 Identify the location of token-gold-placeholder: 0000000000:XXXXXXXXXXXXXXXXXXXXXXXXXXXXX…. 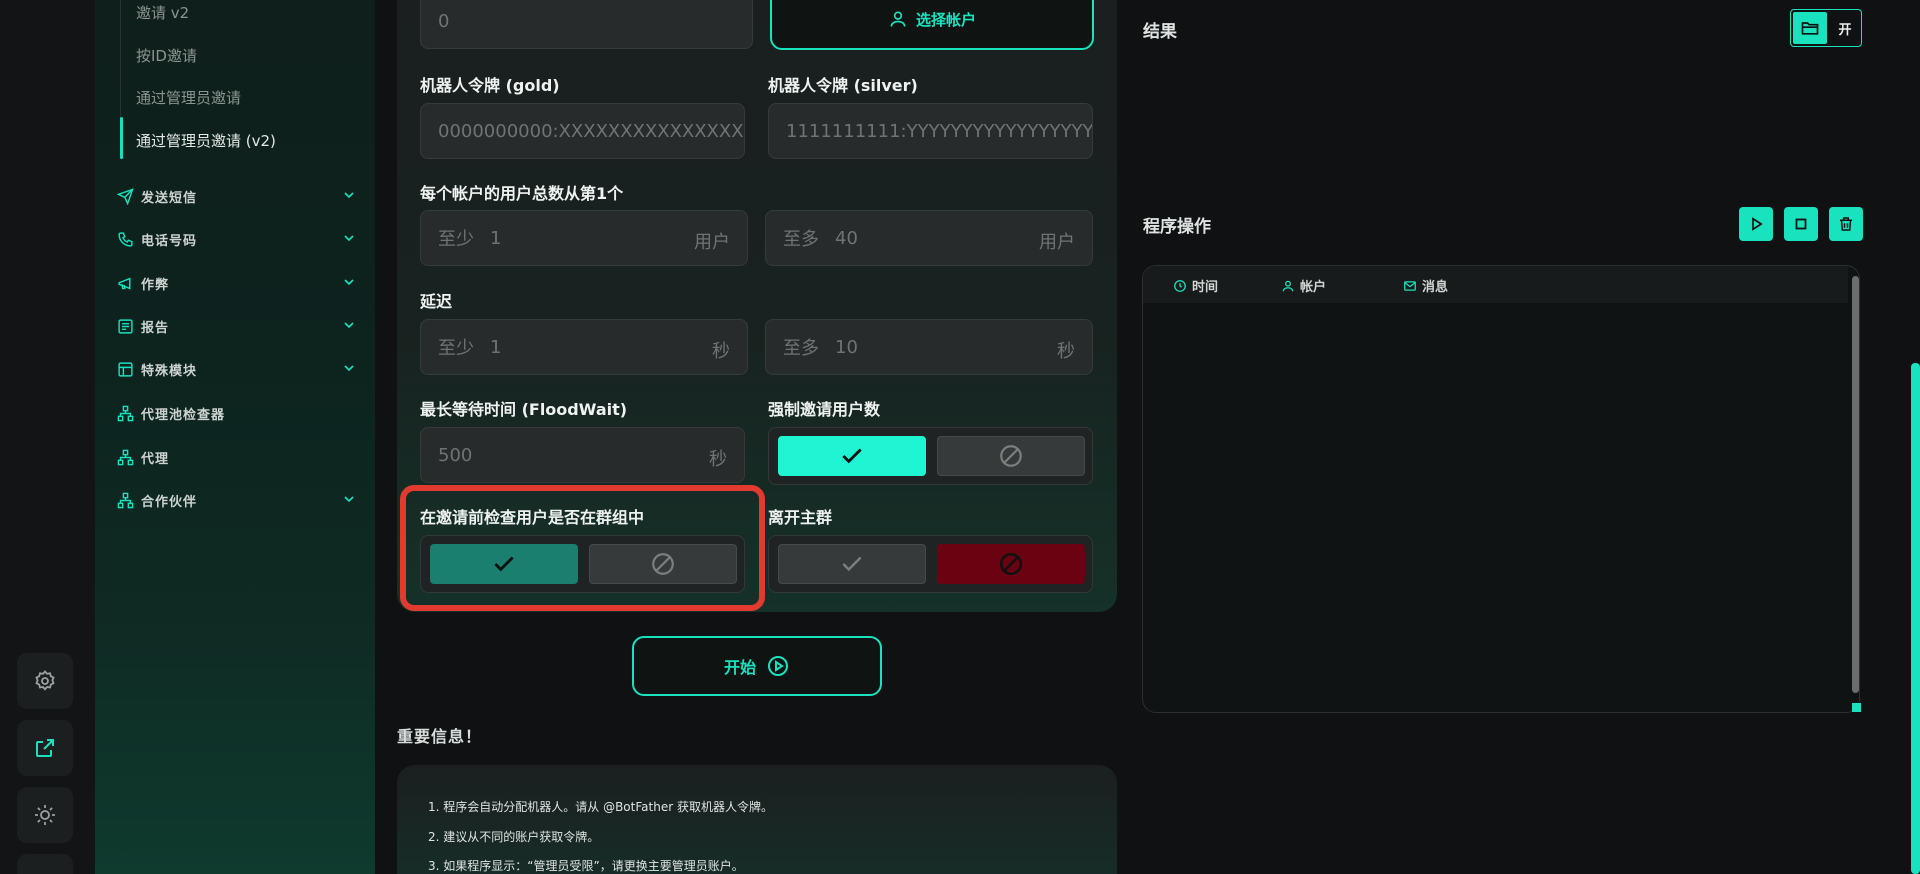
(591, 131).